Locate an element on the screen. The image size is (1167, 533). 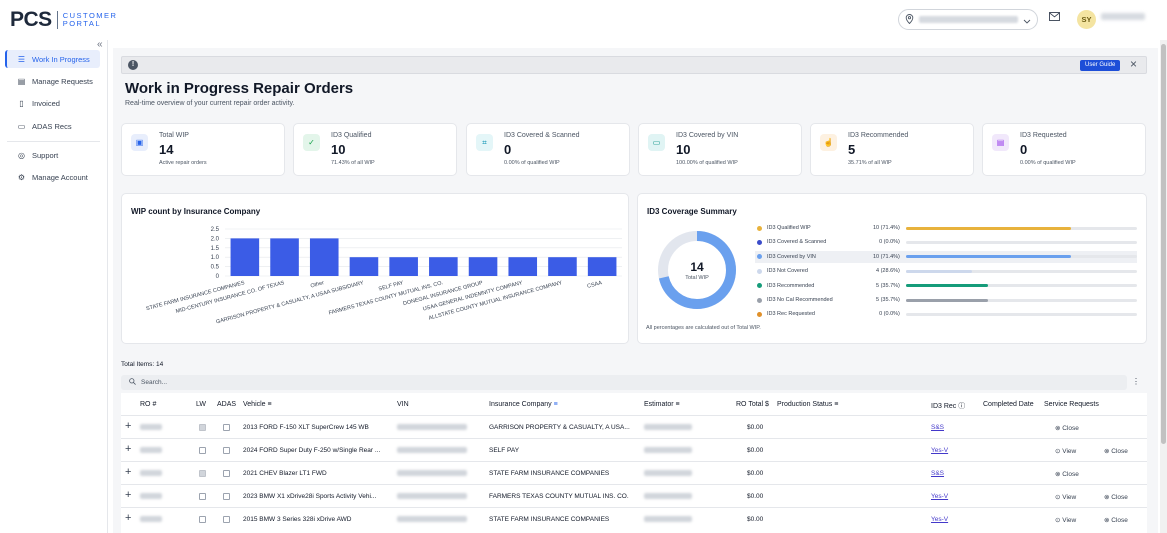
user-name-redacted is located at coordinates (1123, 16).